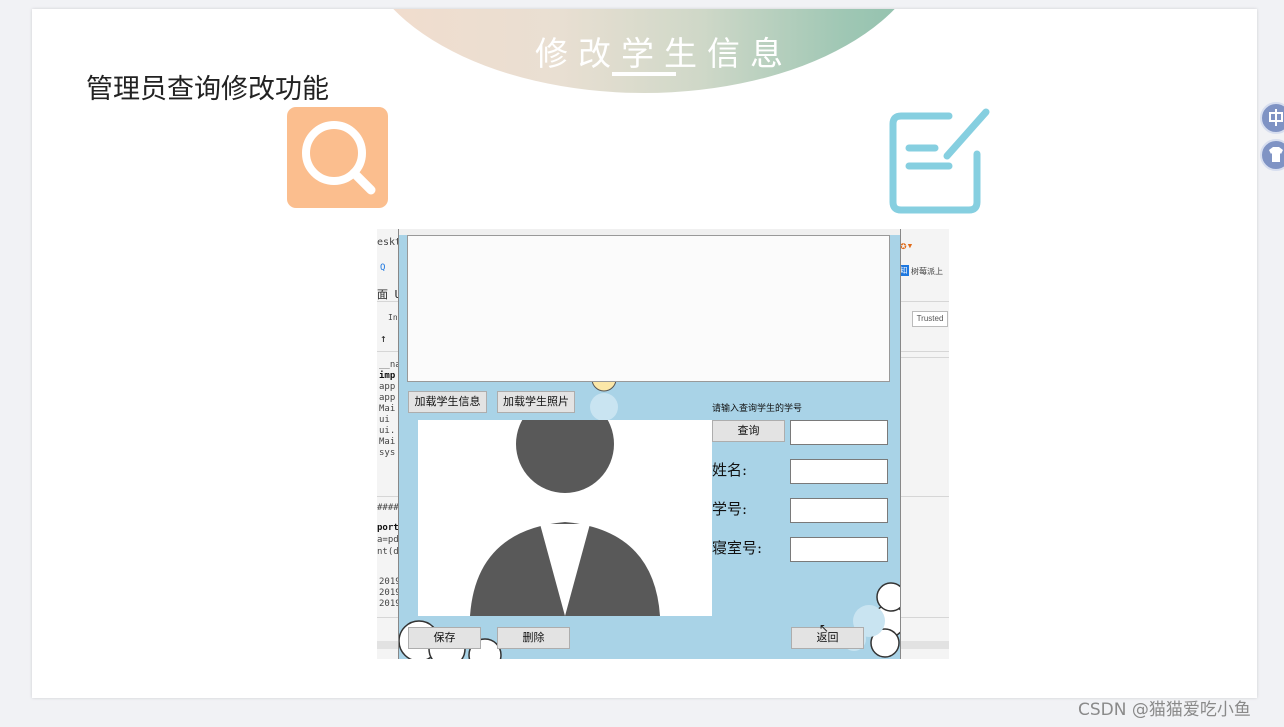 This screenshot has height=727, width=1284. Describe the element at coordinates (1276, 117) in the screenshot. I see `chinese-input-icon` at that location.